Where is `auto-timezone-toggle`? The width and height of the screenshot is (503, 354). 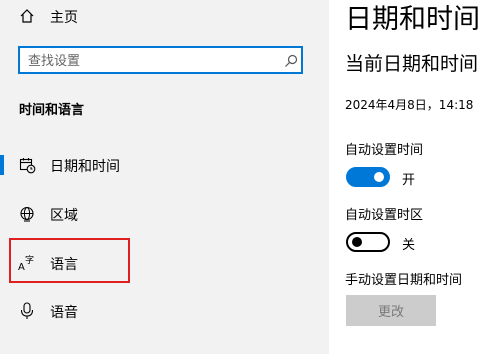
auto-timezone-toggle is located at coordinates (368, 242).